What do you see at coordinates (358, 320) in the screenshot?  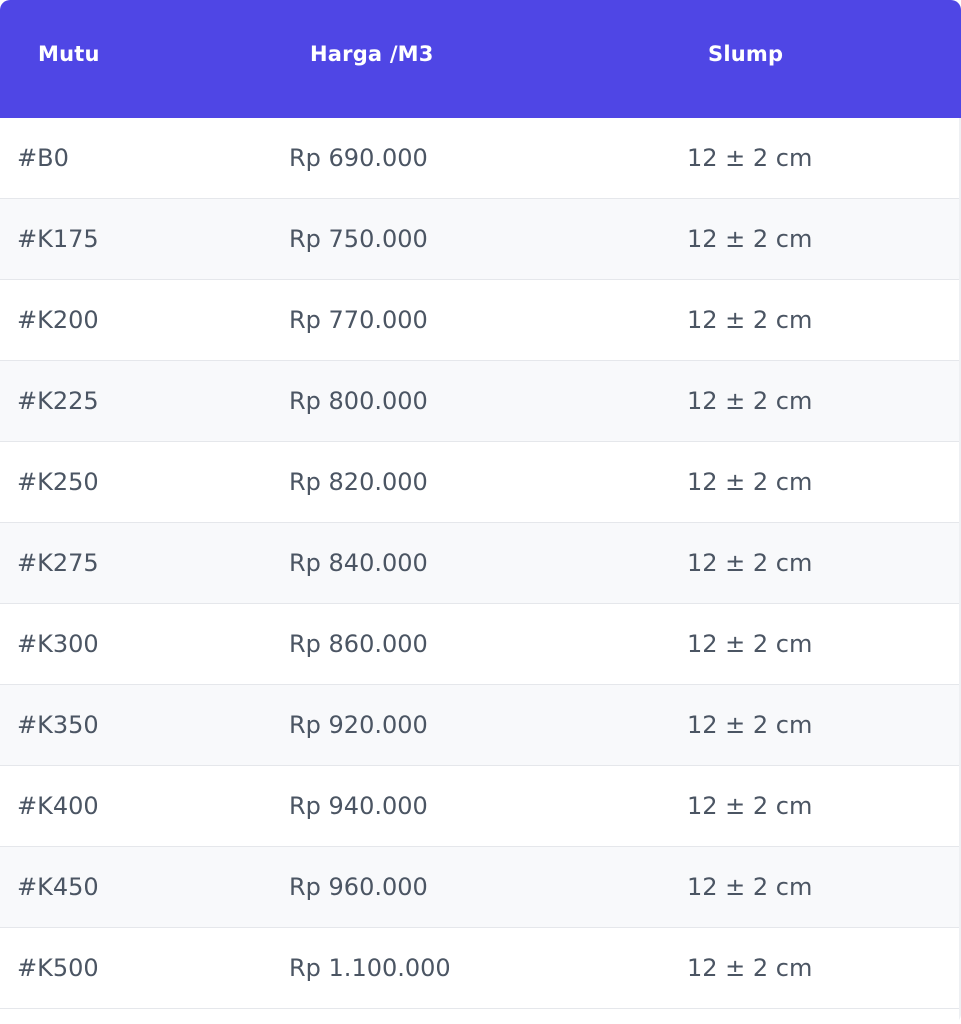 I see `cell-harga: Rp 770.000` at bounding box center [358, 320].